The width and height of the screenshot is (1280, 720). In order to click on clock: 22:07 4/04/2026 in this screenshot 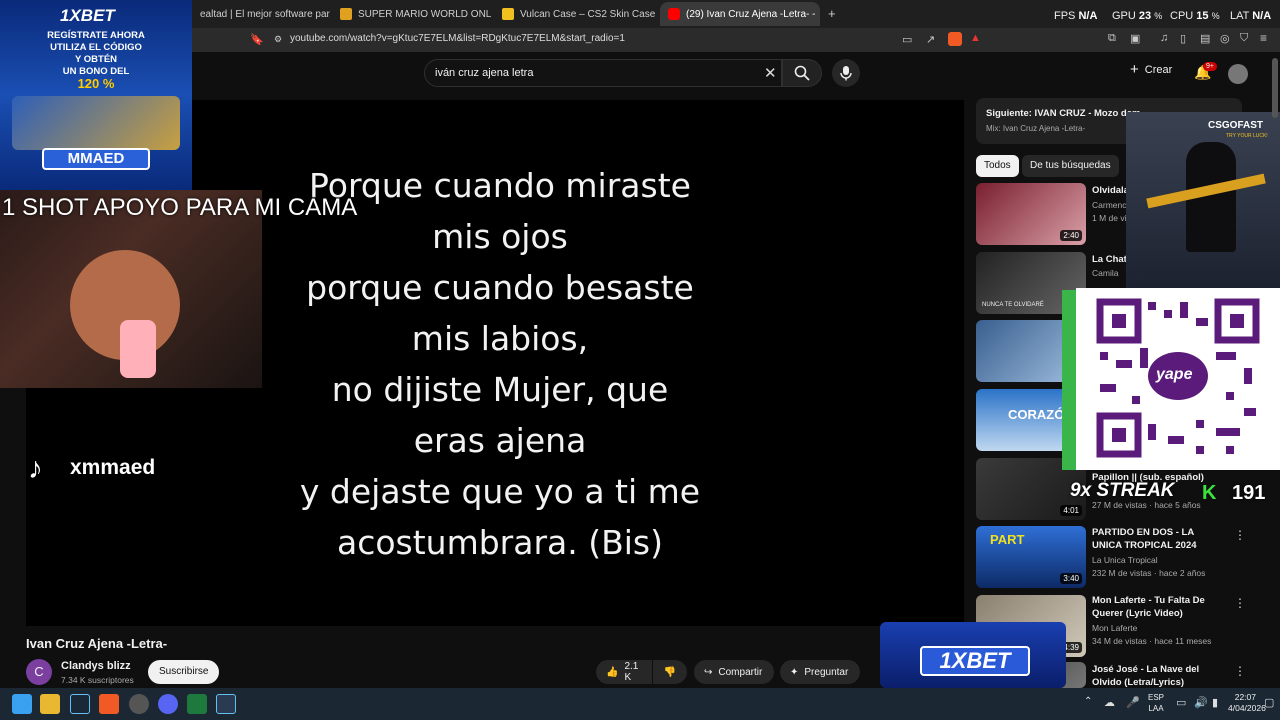, I will do `click(1247, 703)`.